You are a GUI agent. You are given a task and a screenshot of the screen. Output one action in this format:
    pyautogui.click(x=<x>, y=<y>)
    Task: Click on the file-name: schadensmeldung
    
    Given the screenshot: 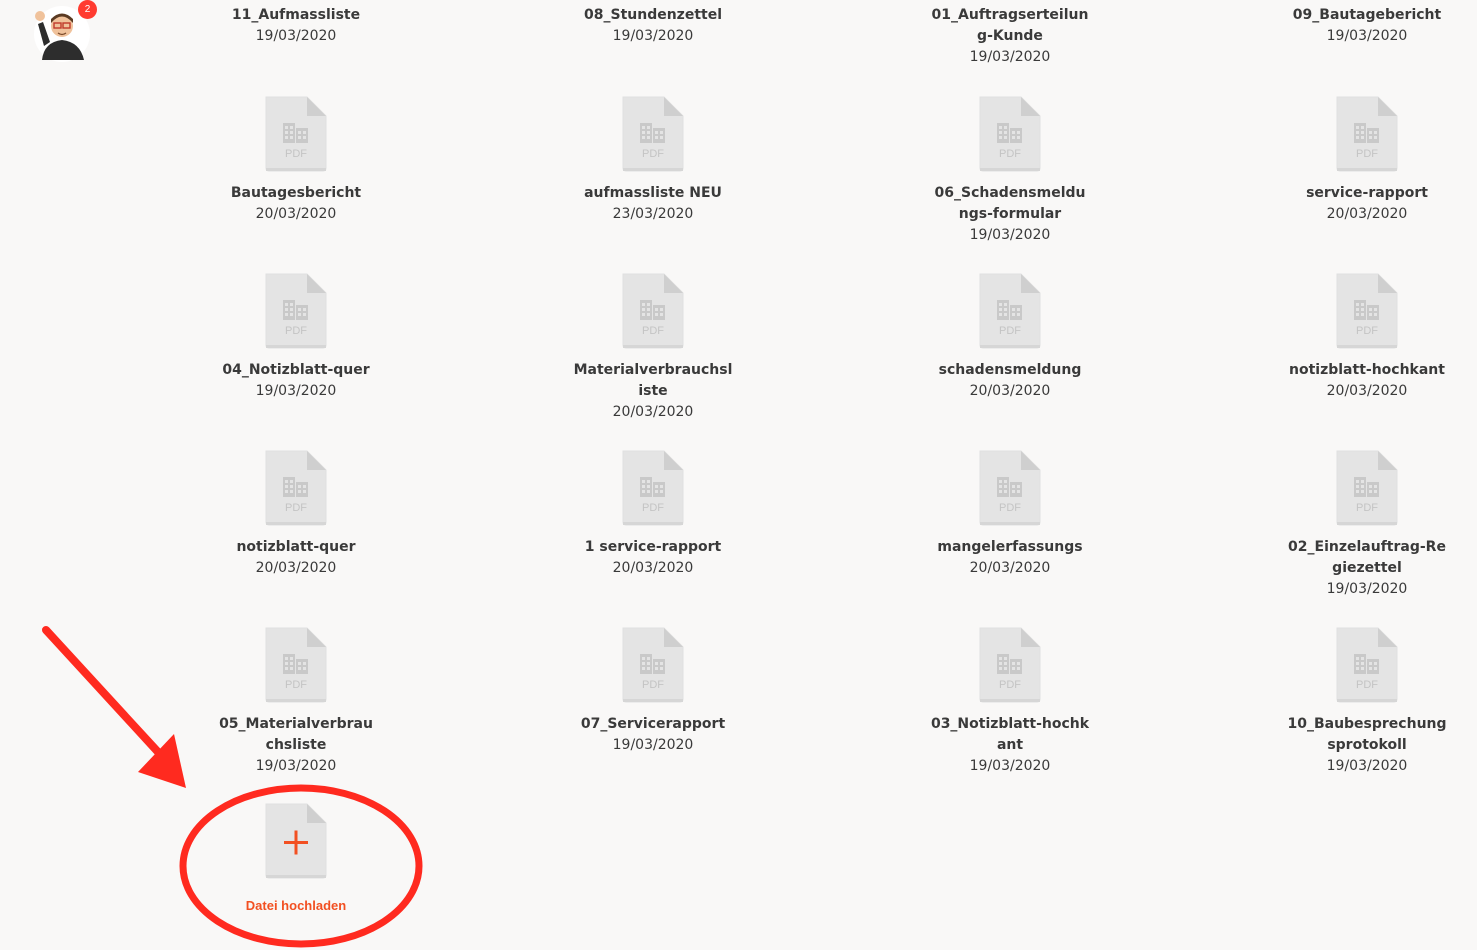 What is the action you would take?
    pyautogui.click(x=1010, y=370)
    